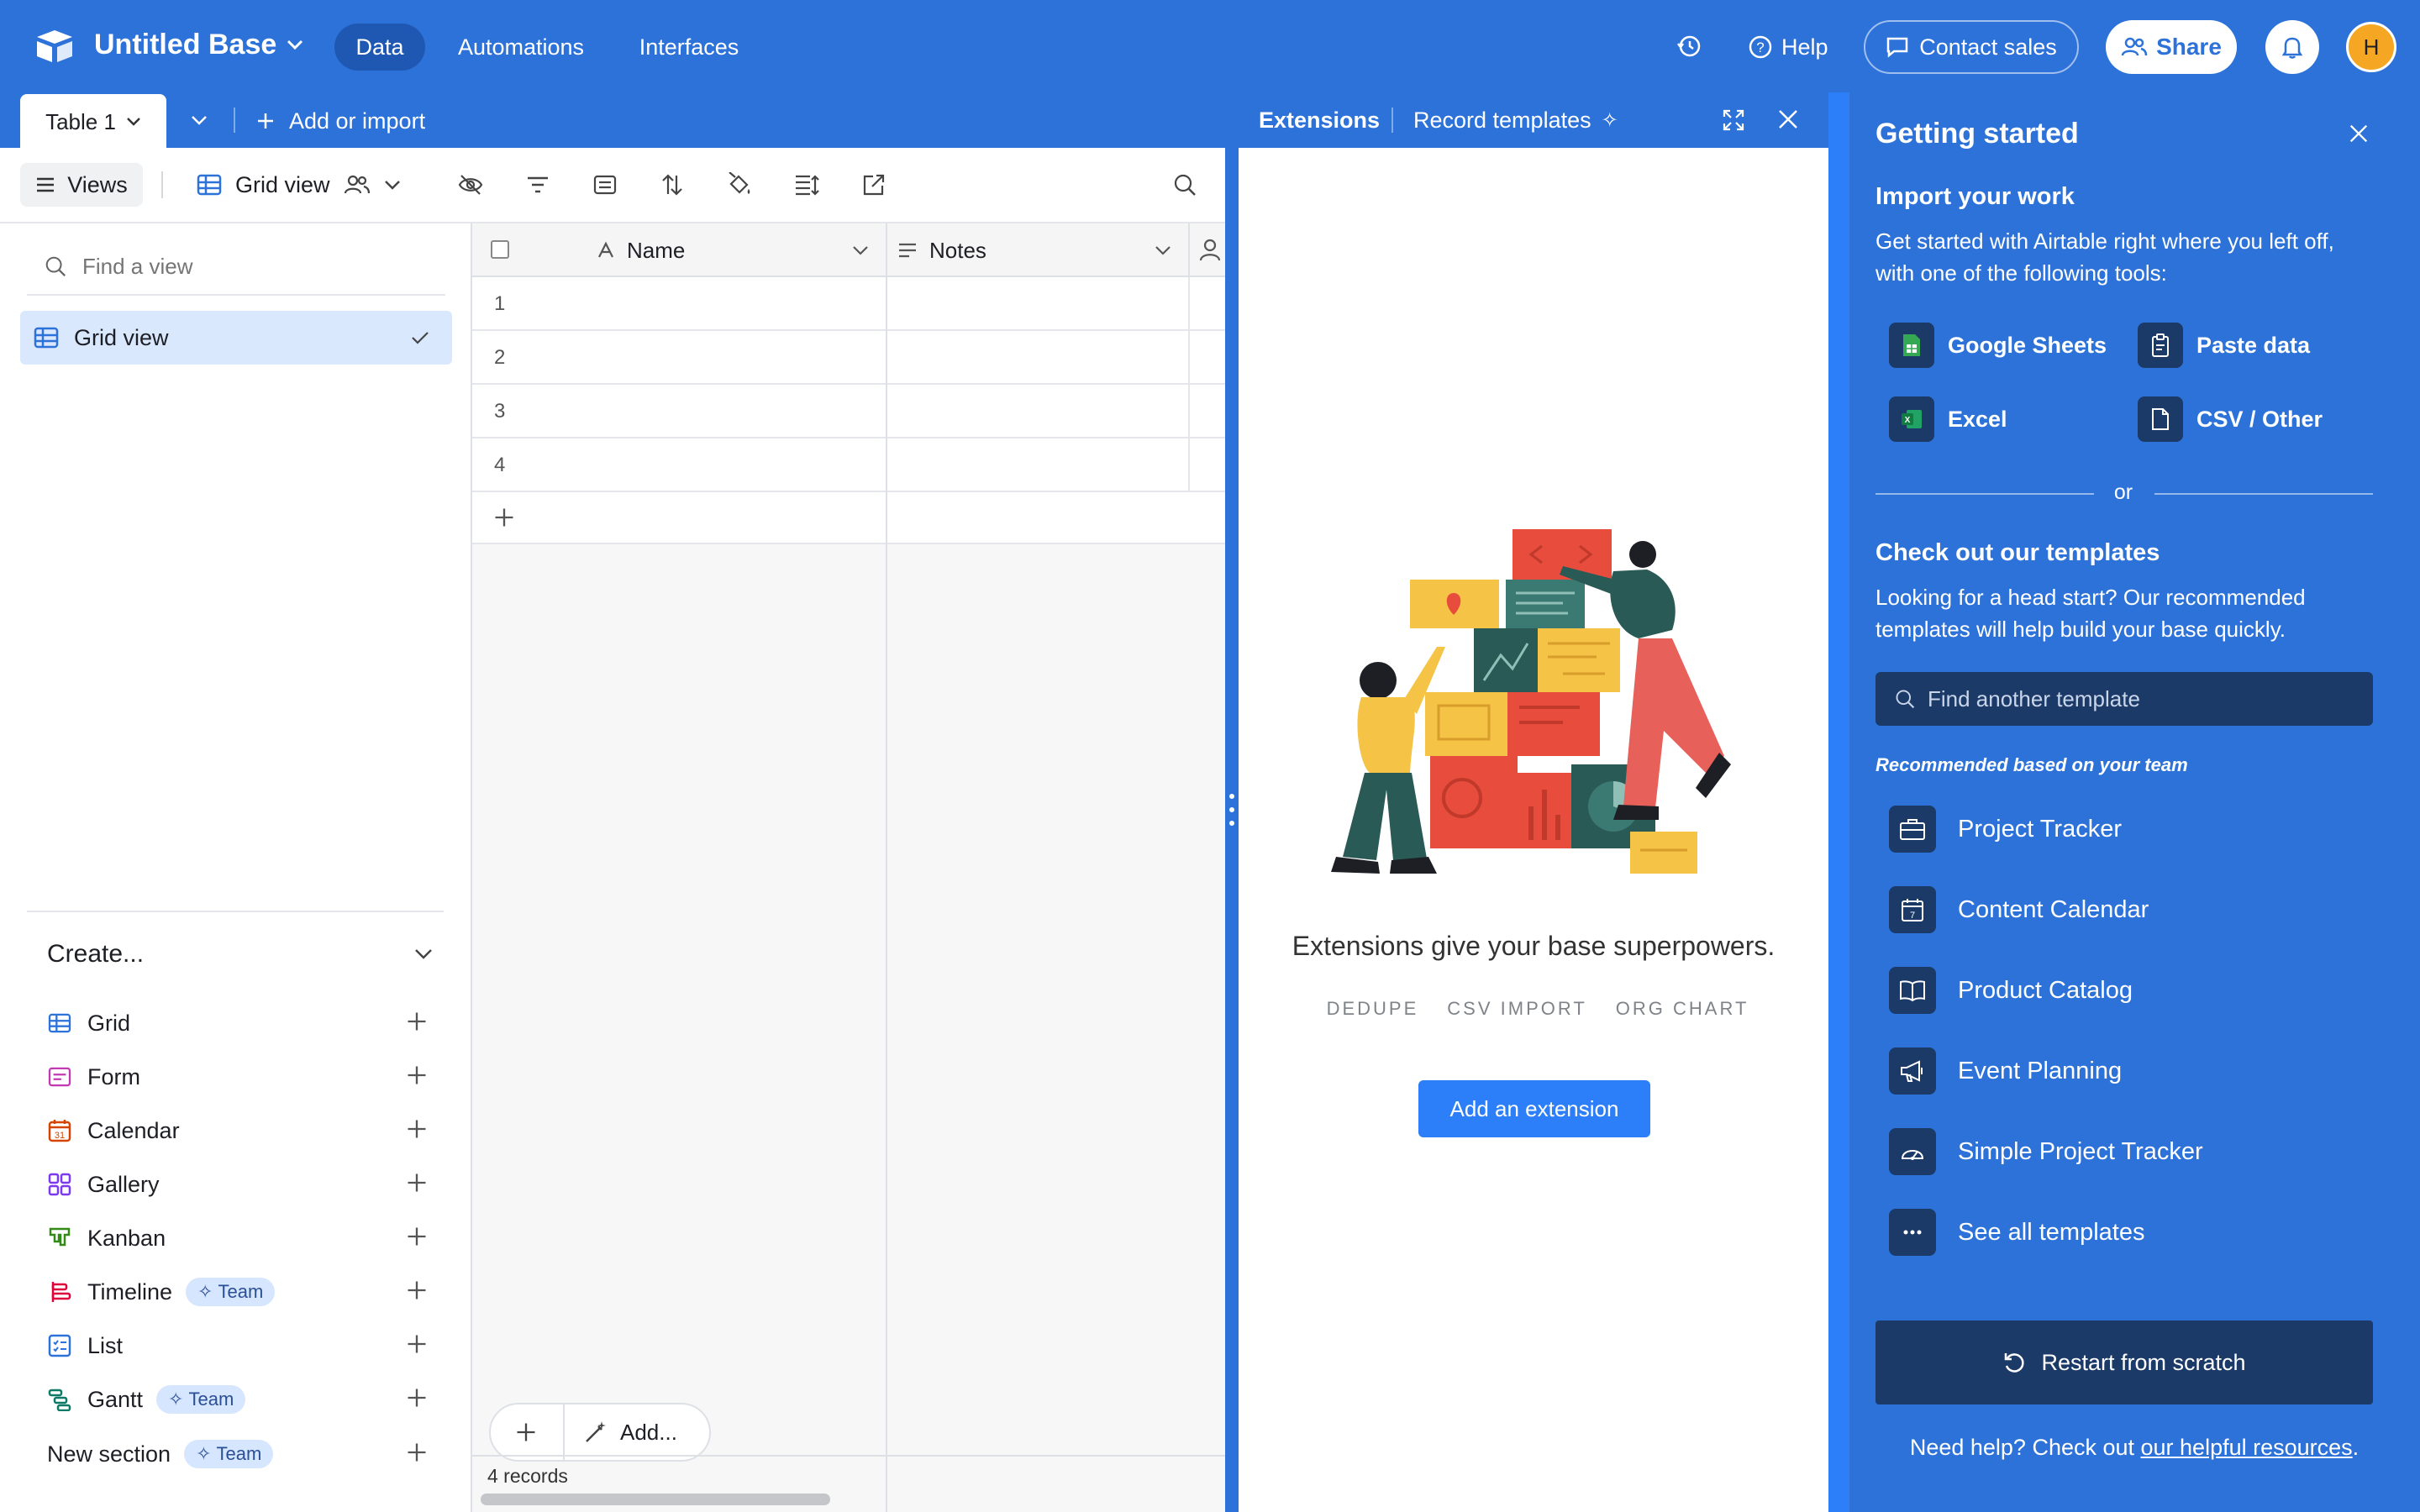  Describe the element at coordinates (2189, 47) in the screenshot. I see `share-label: Share` at that location.